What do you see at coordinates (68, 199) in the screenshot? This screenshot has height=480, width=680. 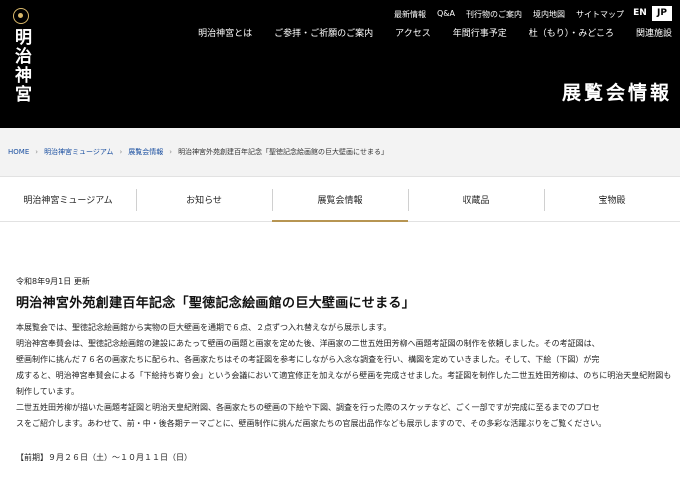 I see `subnav-tab-museum: 明治神宮ミュージアム` at bounding box center [68, 199].